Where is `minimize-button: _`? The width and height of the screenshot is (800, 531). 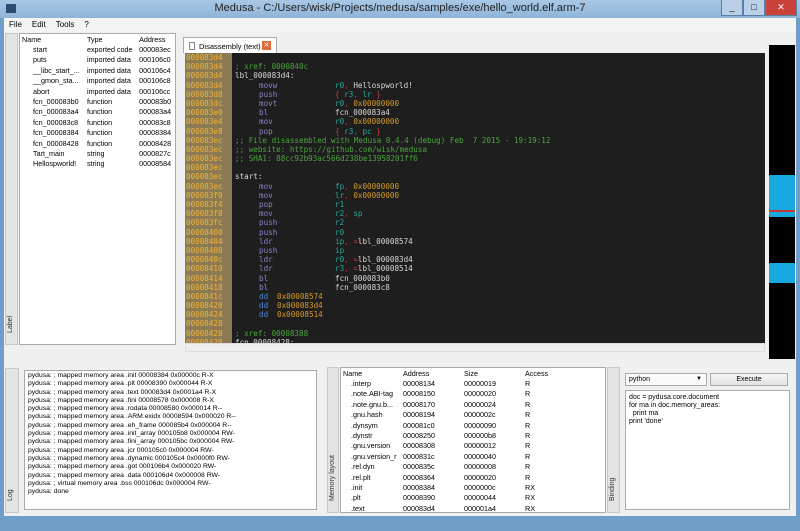
minimize-button: _ is located at coordinates (732, 8).